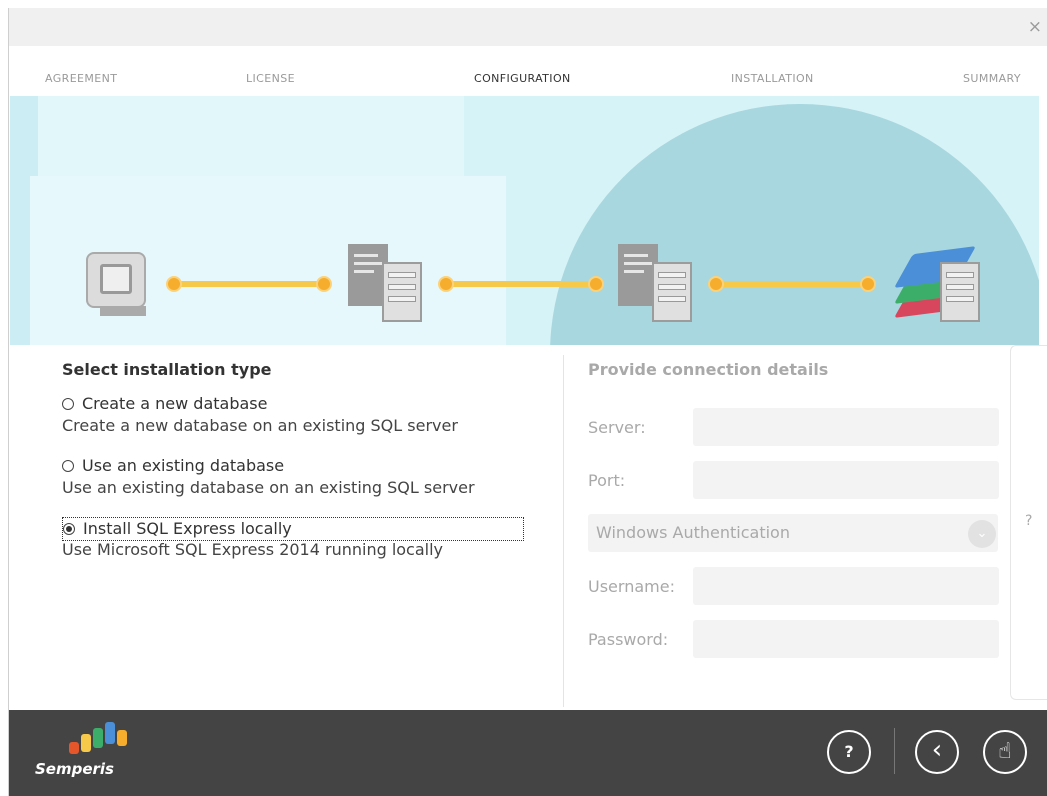 The image size is (1047, 796). I want to click on server-input, so click(846, 427).